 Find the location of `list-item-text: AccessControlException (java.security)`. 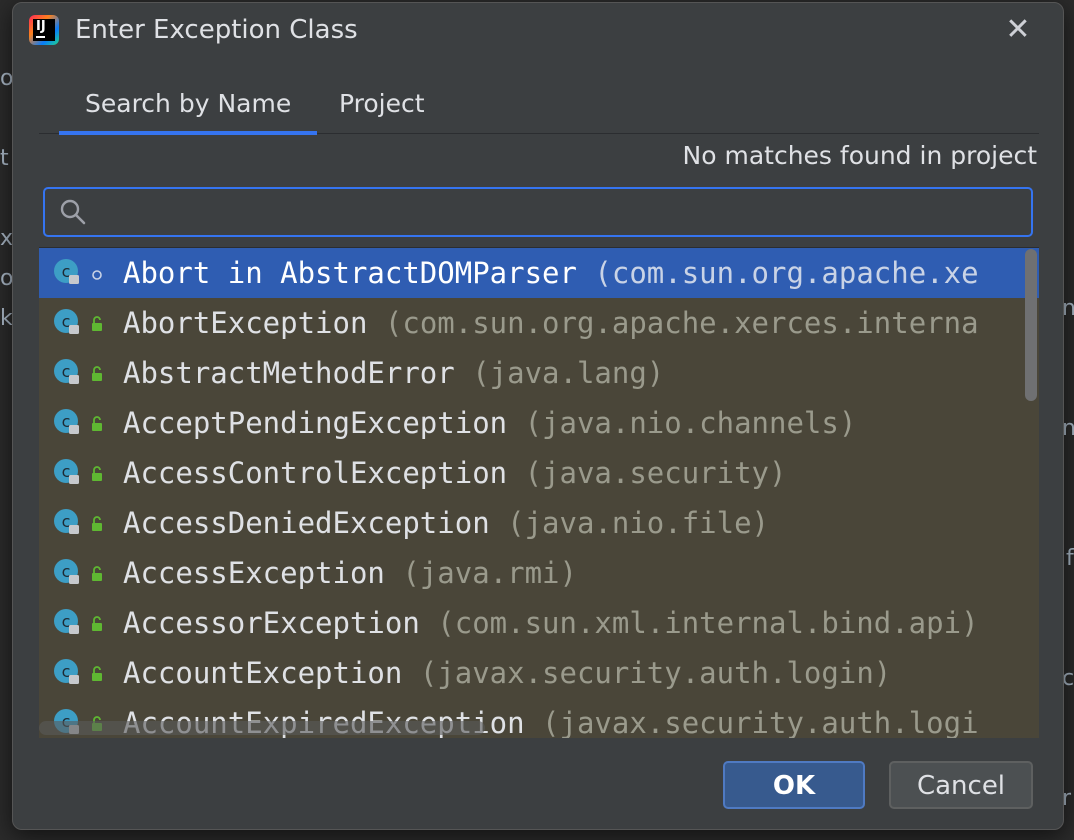

list-item-text: AccessControlException (java.security) is located at coordinates (454, 473).